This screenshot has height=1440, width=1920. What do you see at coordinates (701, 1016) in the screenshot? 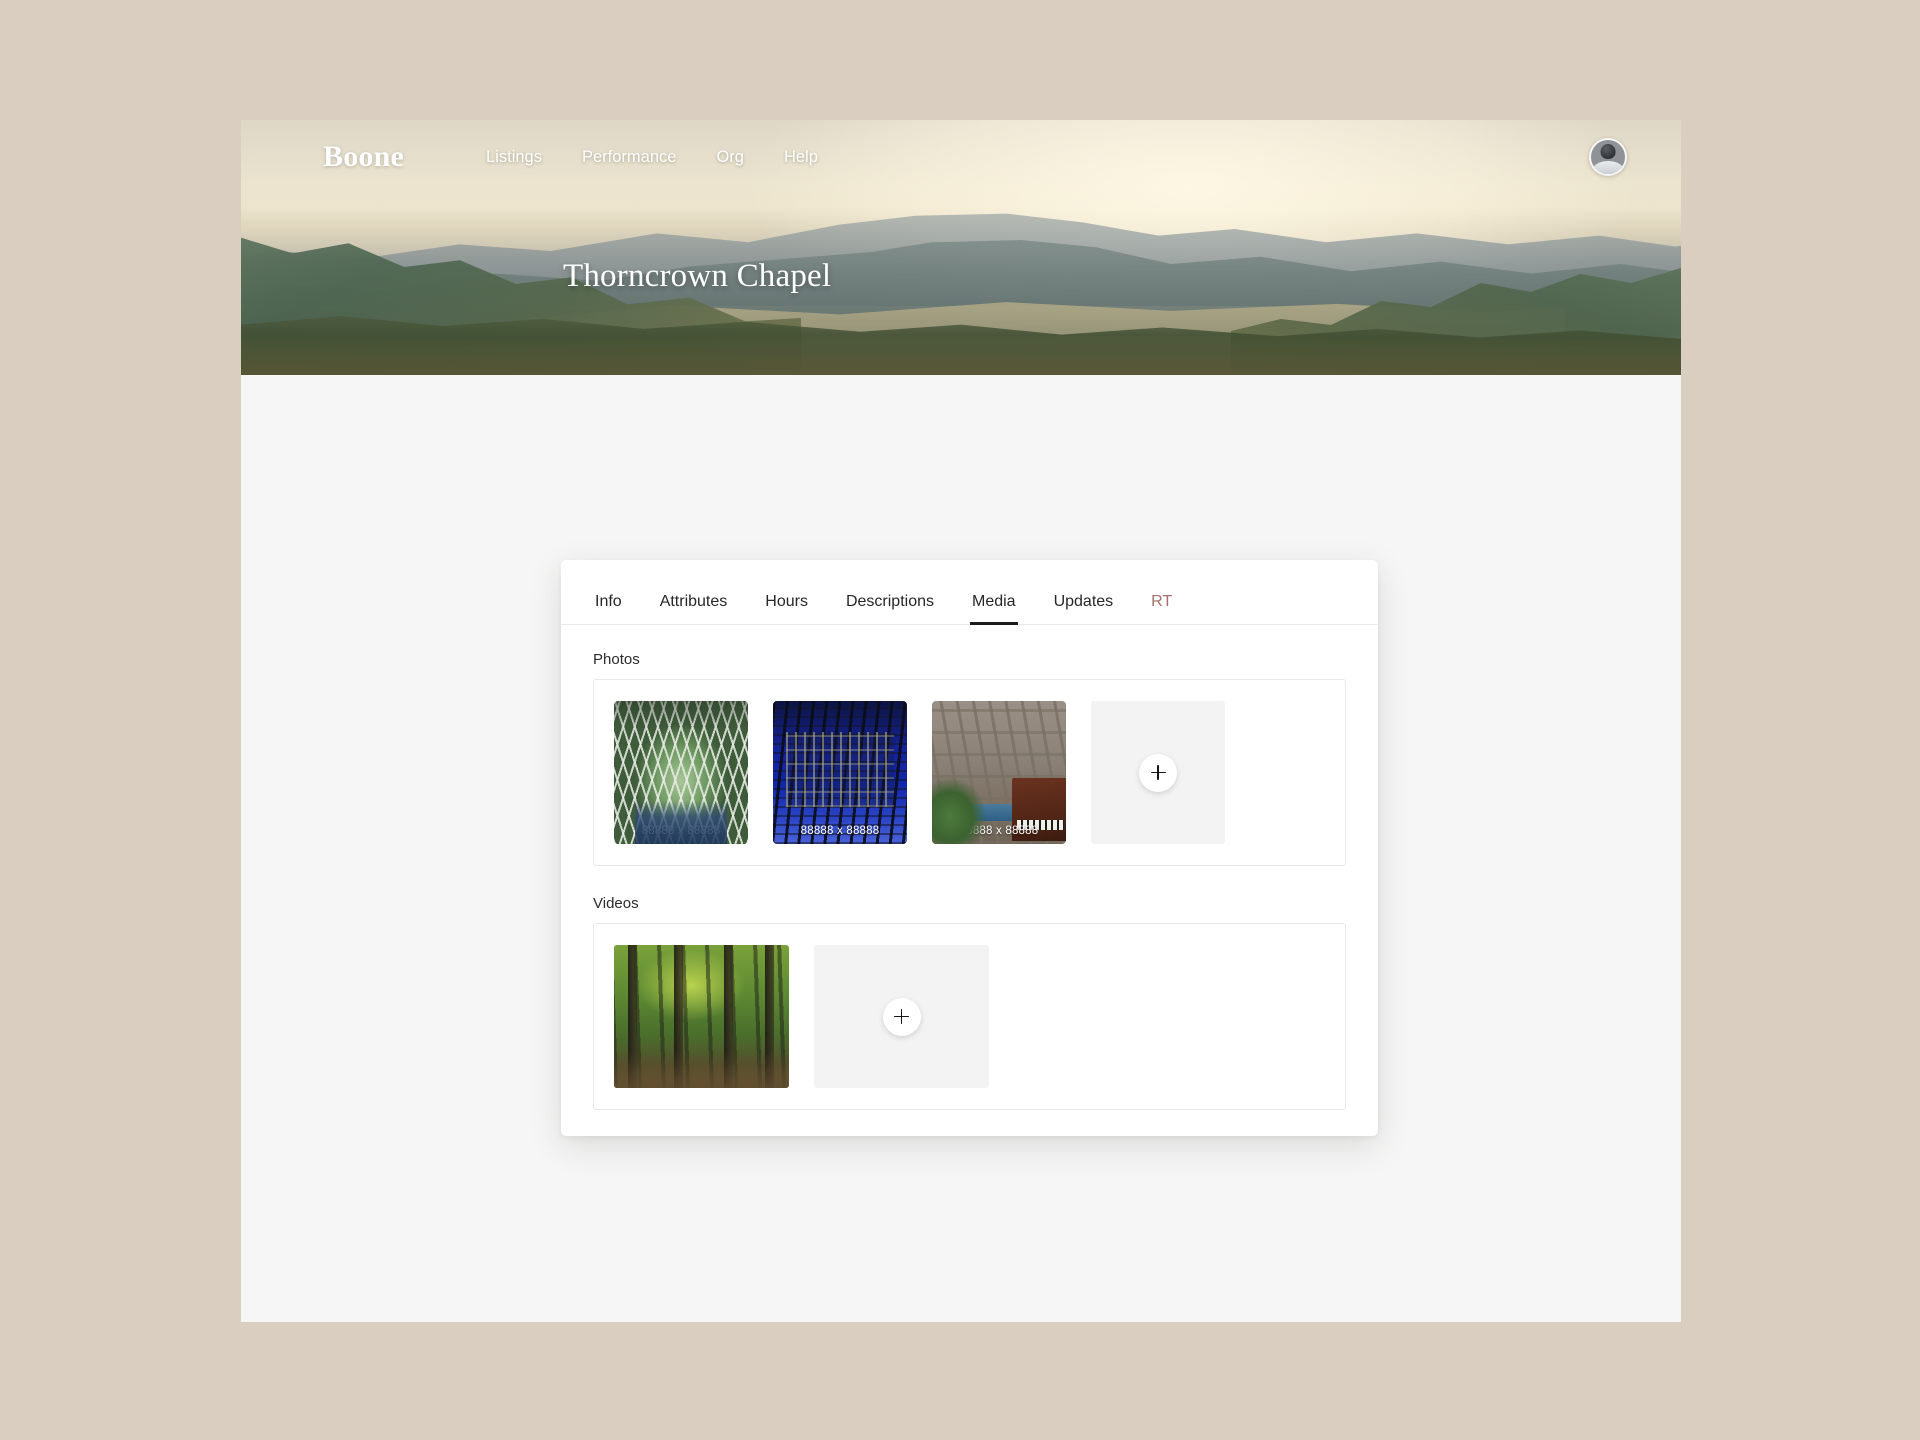
I see `video-thumbnail` at bounding box center [701, 1016].